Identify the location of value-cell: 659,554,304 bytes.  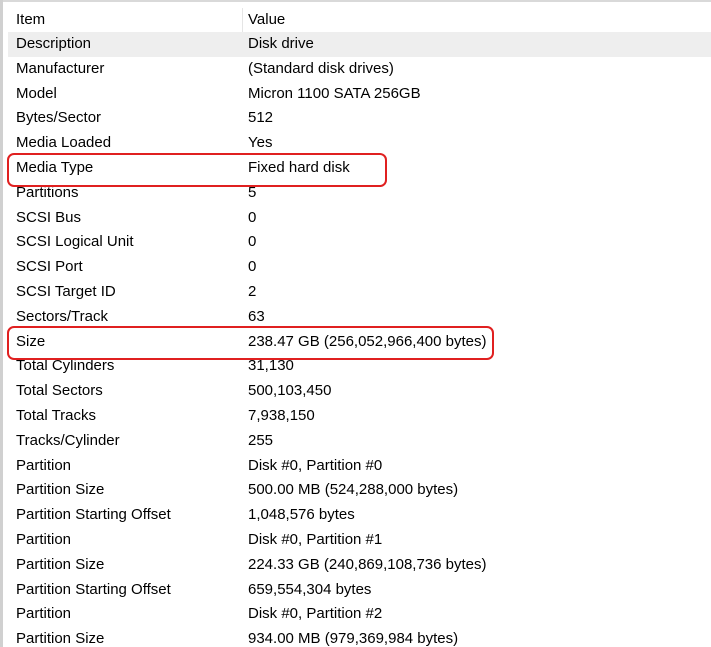
(310, 589).